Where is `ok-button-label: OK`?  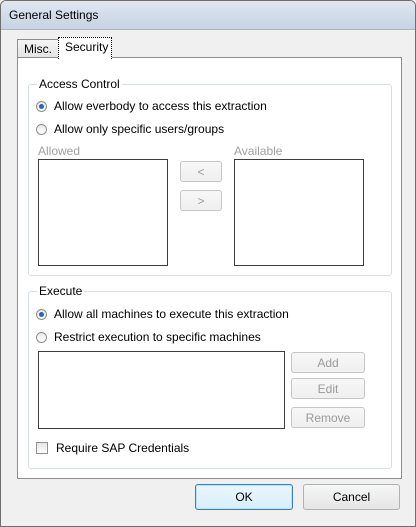 ok-button-label: OK is located at coordinates (244, 497).